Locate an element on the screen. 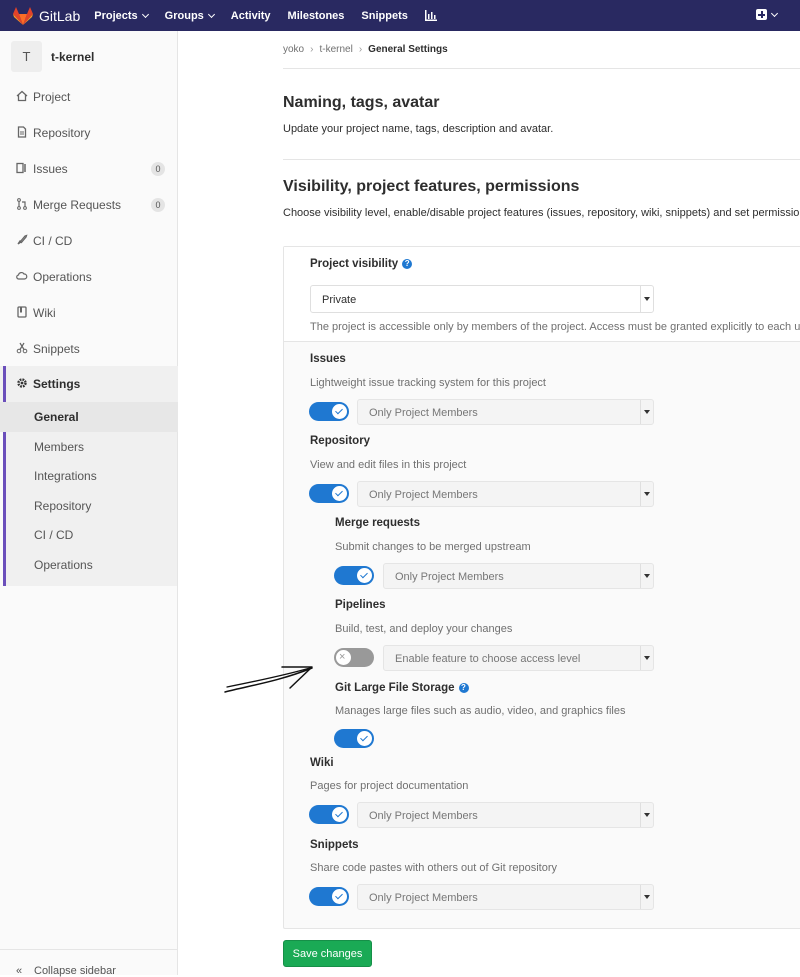  tanuki-icon is located at coordinates (23, 15).